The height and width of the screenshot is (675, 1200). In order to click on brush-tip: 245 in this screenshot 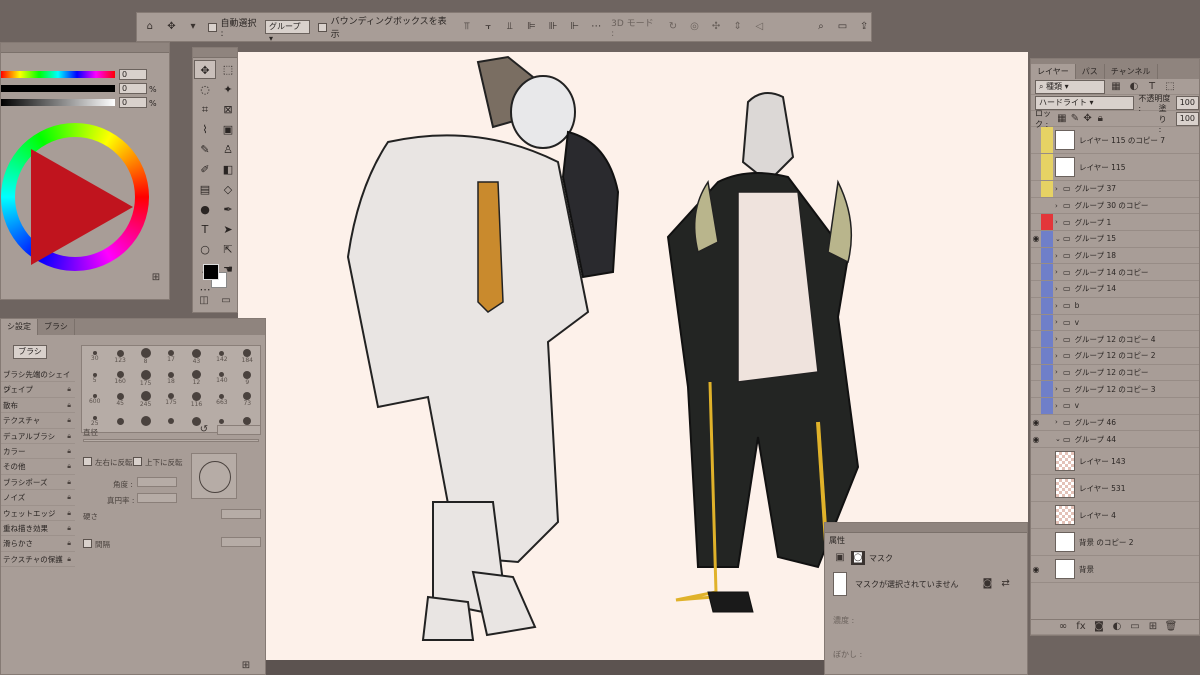, I will do `click(145, 400)`.